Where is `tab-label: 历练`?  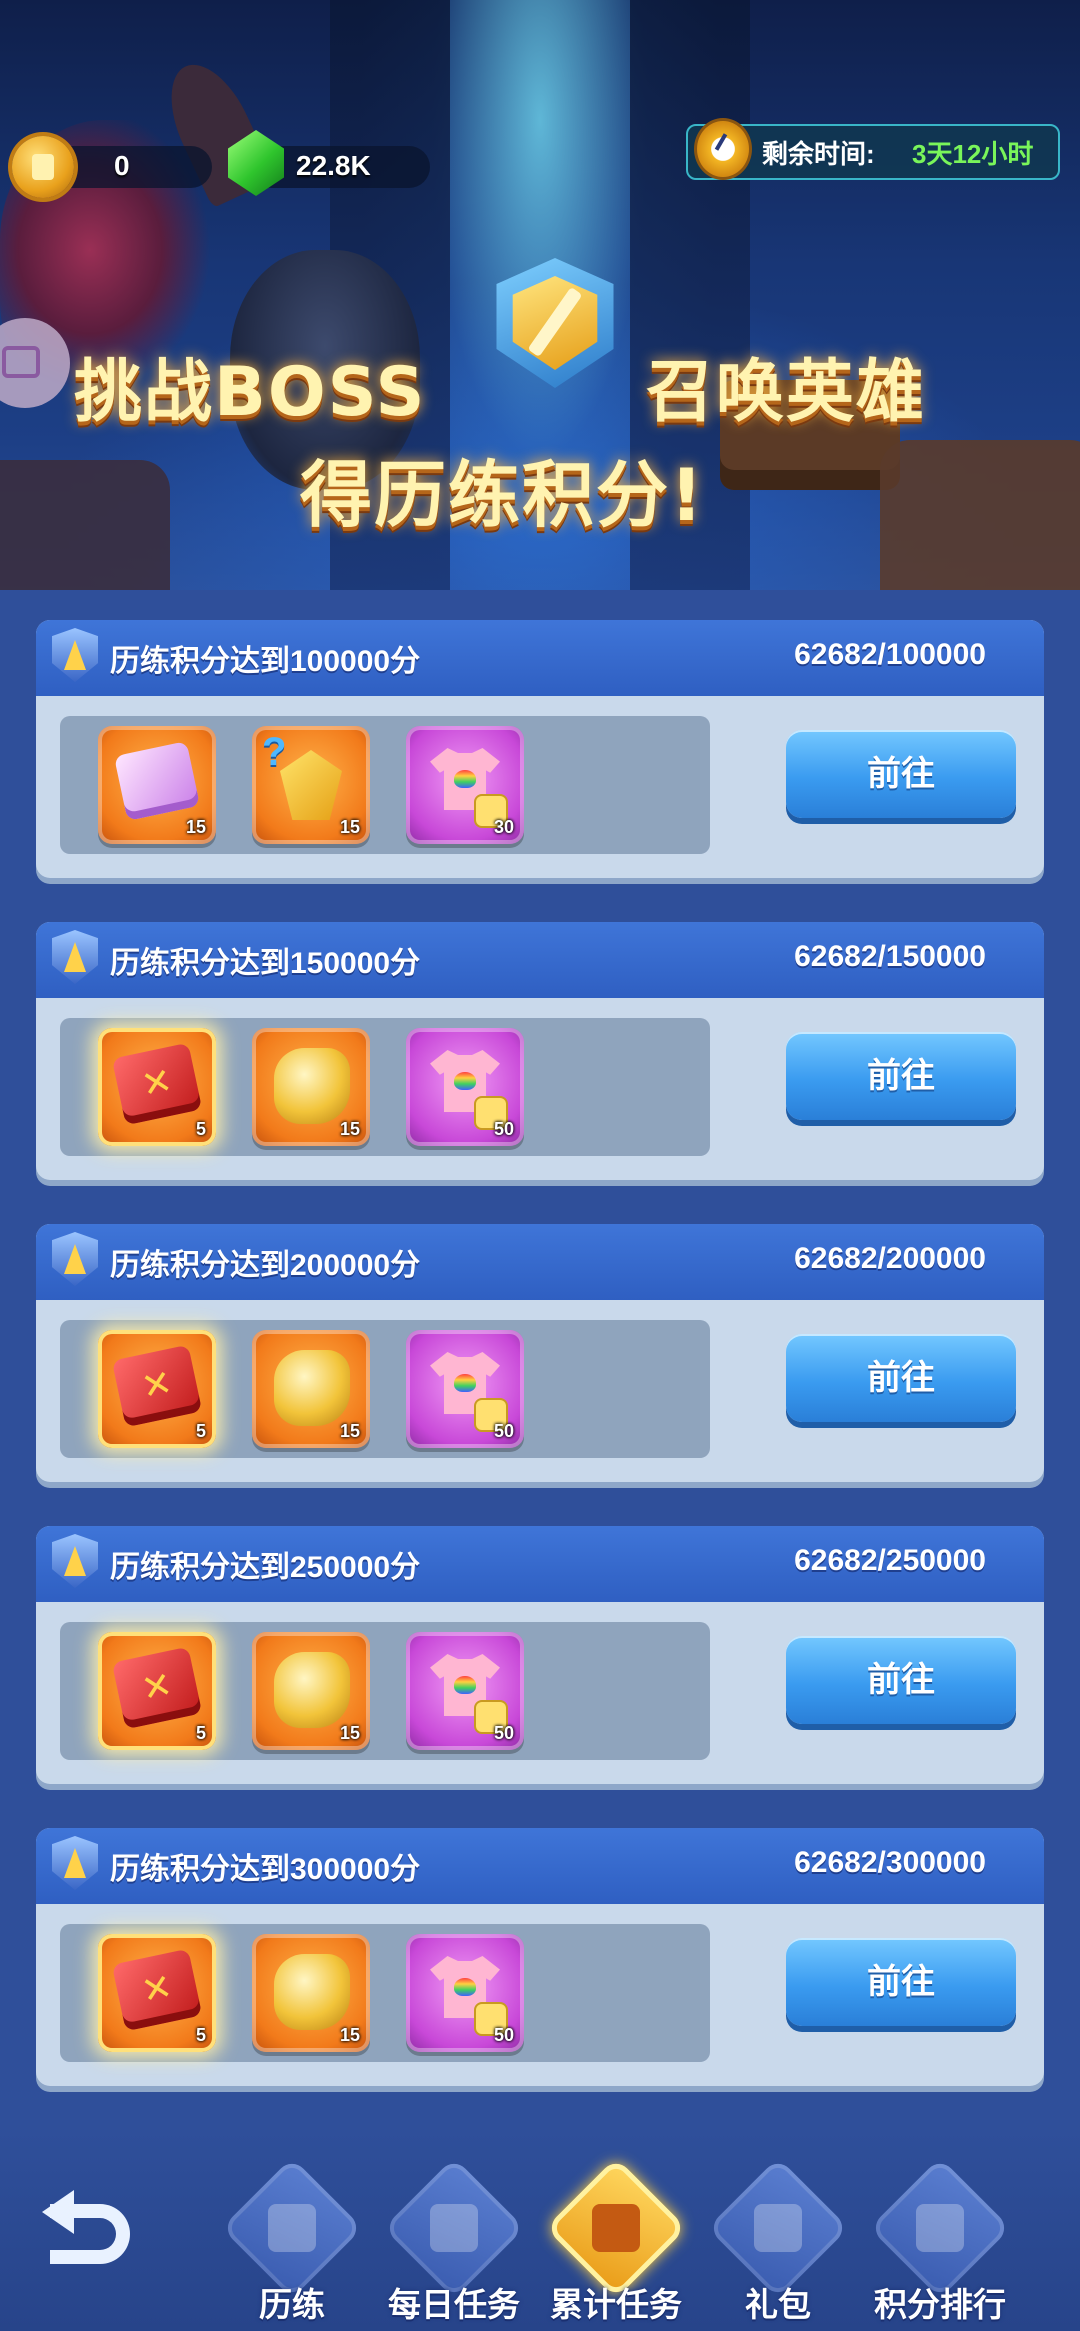
tab-label: 历练 is located at coordinates (292, 2304).